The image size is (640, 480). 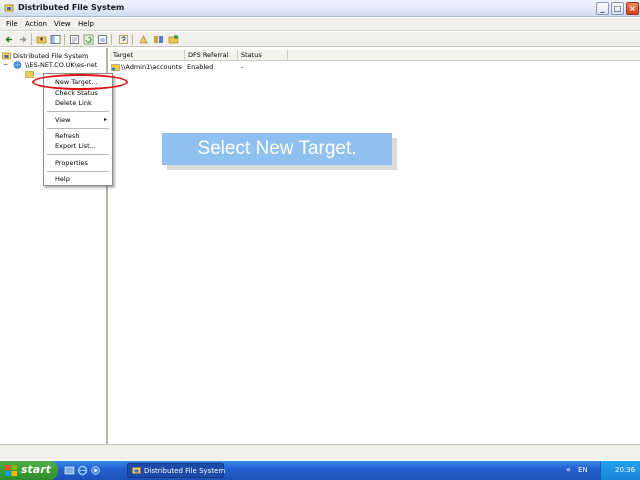 I want to click on column-target: Target, so click(x=147, y=55).